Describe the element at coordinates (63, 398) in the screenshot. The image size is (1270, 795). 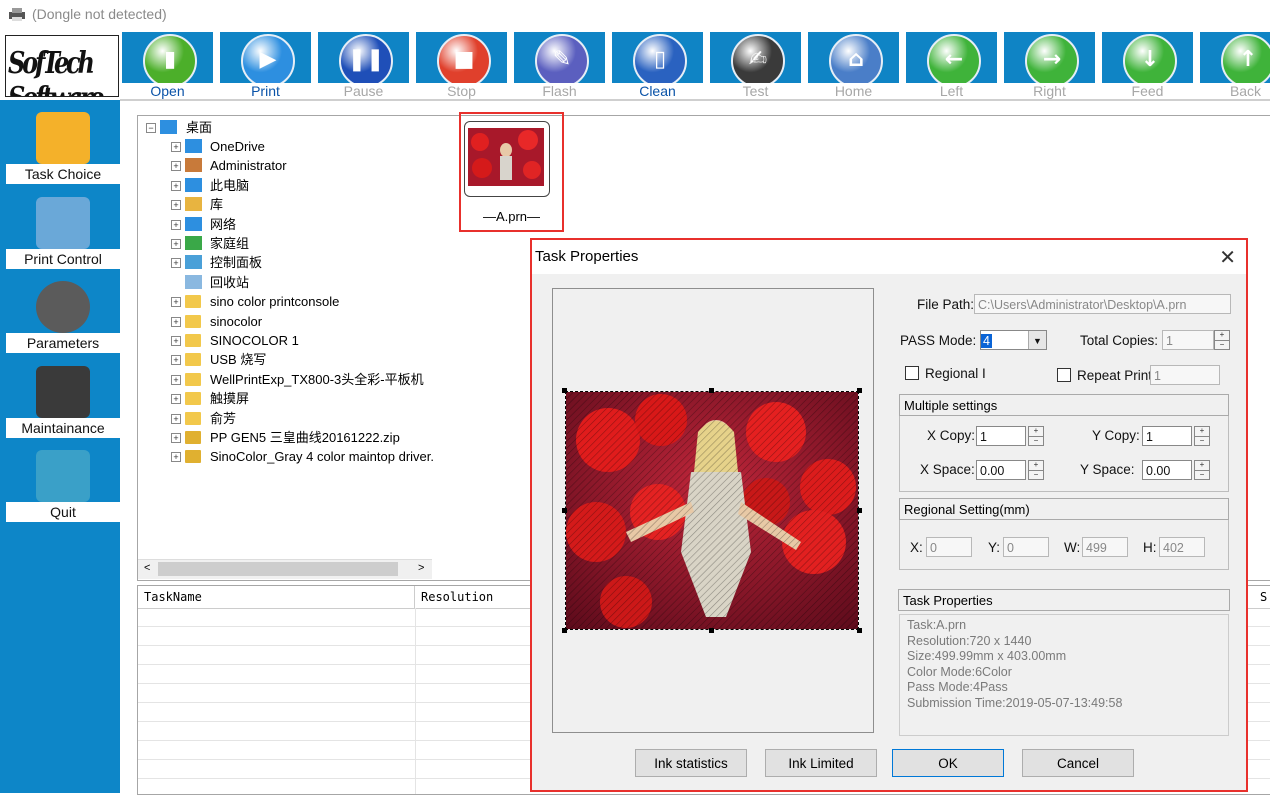
I see `sidebar-item-maintainance: Maintainance` at that location.